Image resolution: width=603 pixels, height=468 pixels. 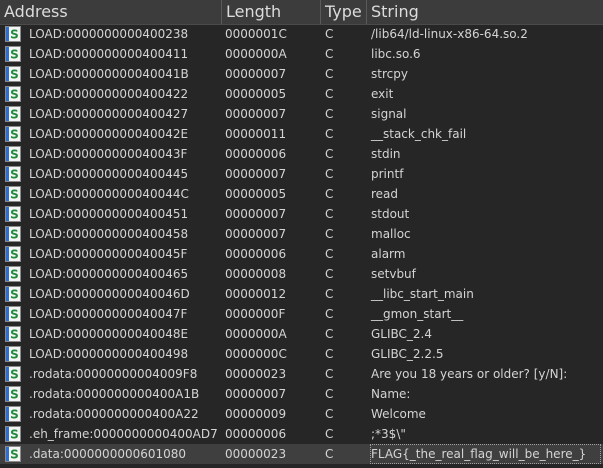 What do you see at coordinates (301, 94) in the screenshot?
I see `table-row: S LOAD:0000000000400422 00000005 Cexit` at bounding box center [301, 94].